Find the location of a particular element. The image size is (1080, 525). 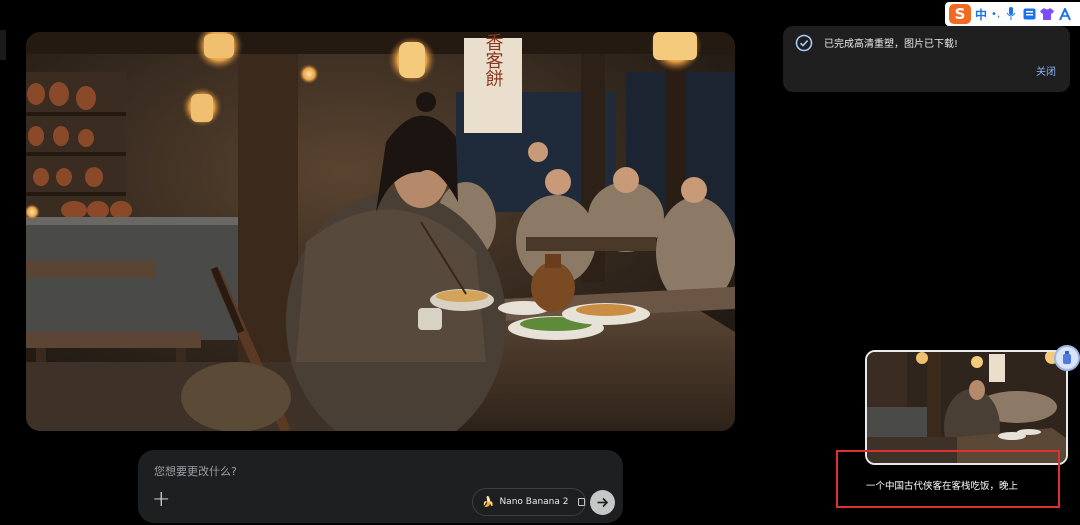

model-label: Nano Banana 2 is located at coordinates (534, 502).